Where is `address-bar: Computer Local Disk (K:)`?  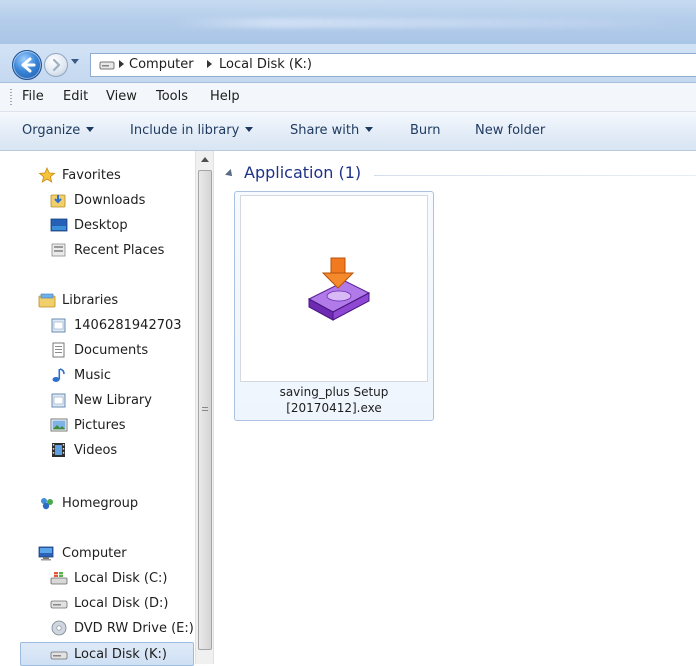 address-bar: Computer Local Disk (K:) is located at coordinates (393, 65).